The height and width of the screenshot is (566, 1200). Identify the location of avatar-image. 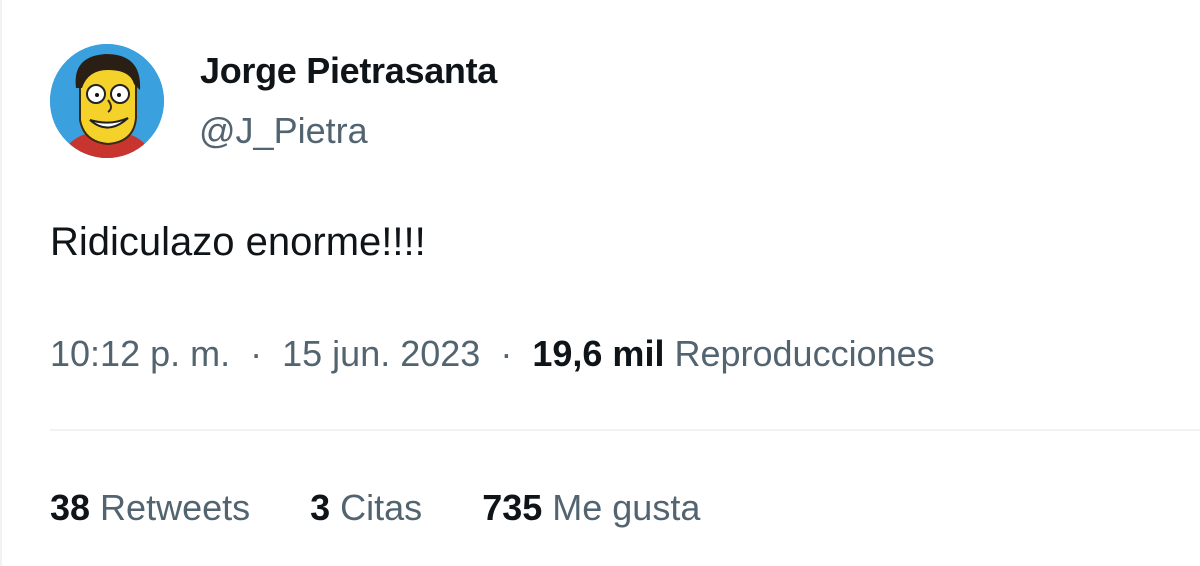
(107, 101).